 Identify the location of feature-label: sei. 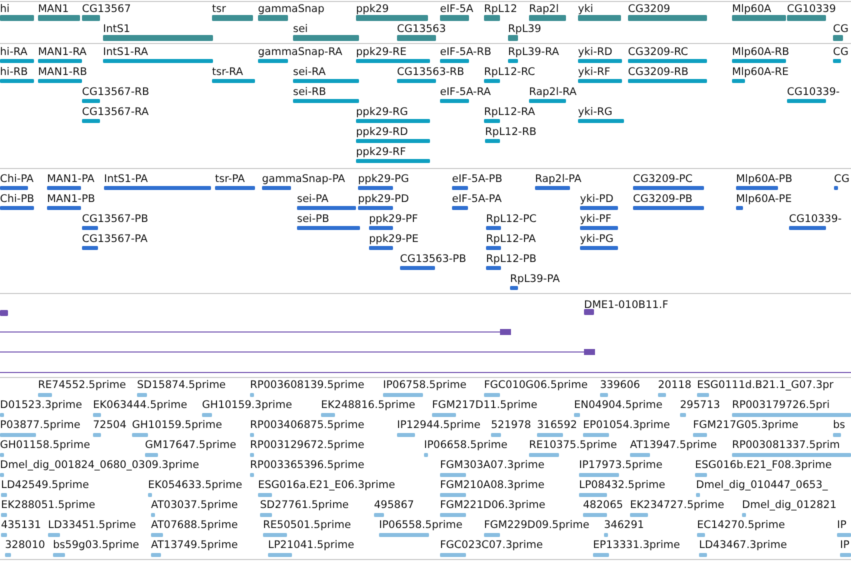
(300, 29).